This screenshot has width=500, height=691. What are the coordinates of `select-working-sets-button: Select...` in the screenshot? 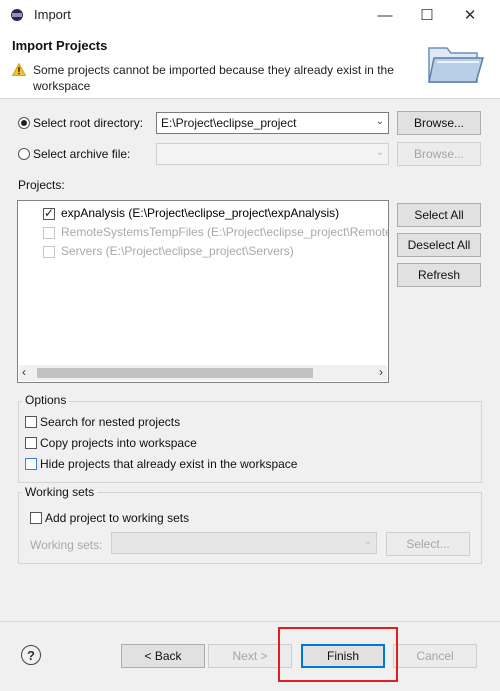 It's located at (428, 544).